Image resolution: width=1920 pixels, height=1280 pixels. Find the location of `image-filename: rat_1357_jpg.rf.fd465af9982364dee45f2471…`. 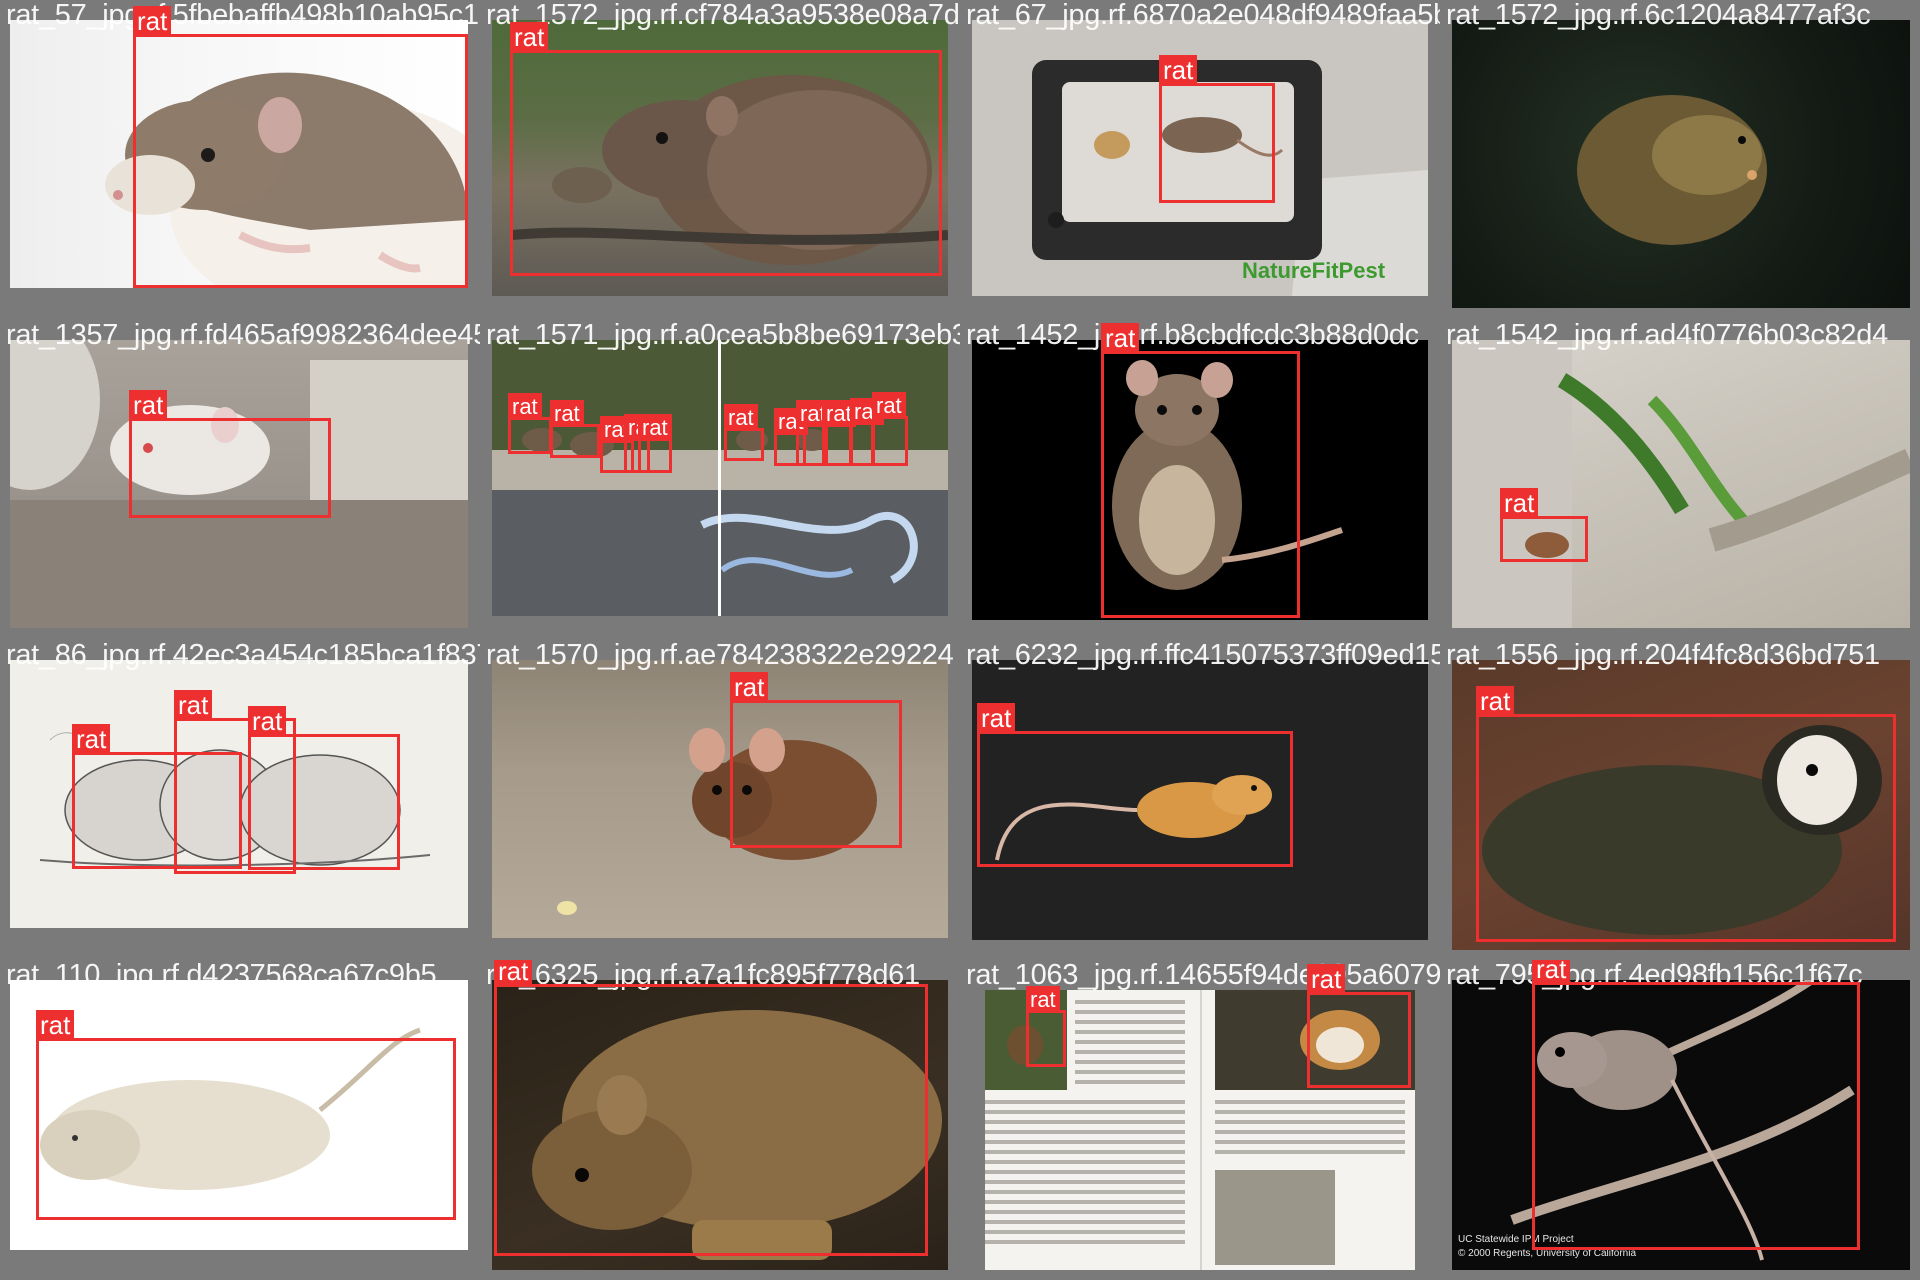

image-filename: rat_1357_jpg.rf.fd465af9982364dee45f2471… is located at coordinates (243, 335).